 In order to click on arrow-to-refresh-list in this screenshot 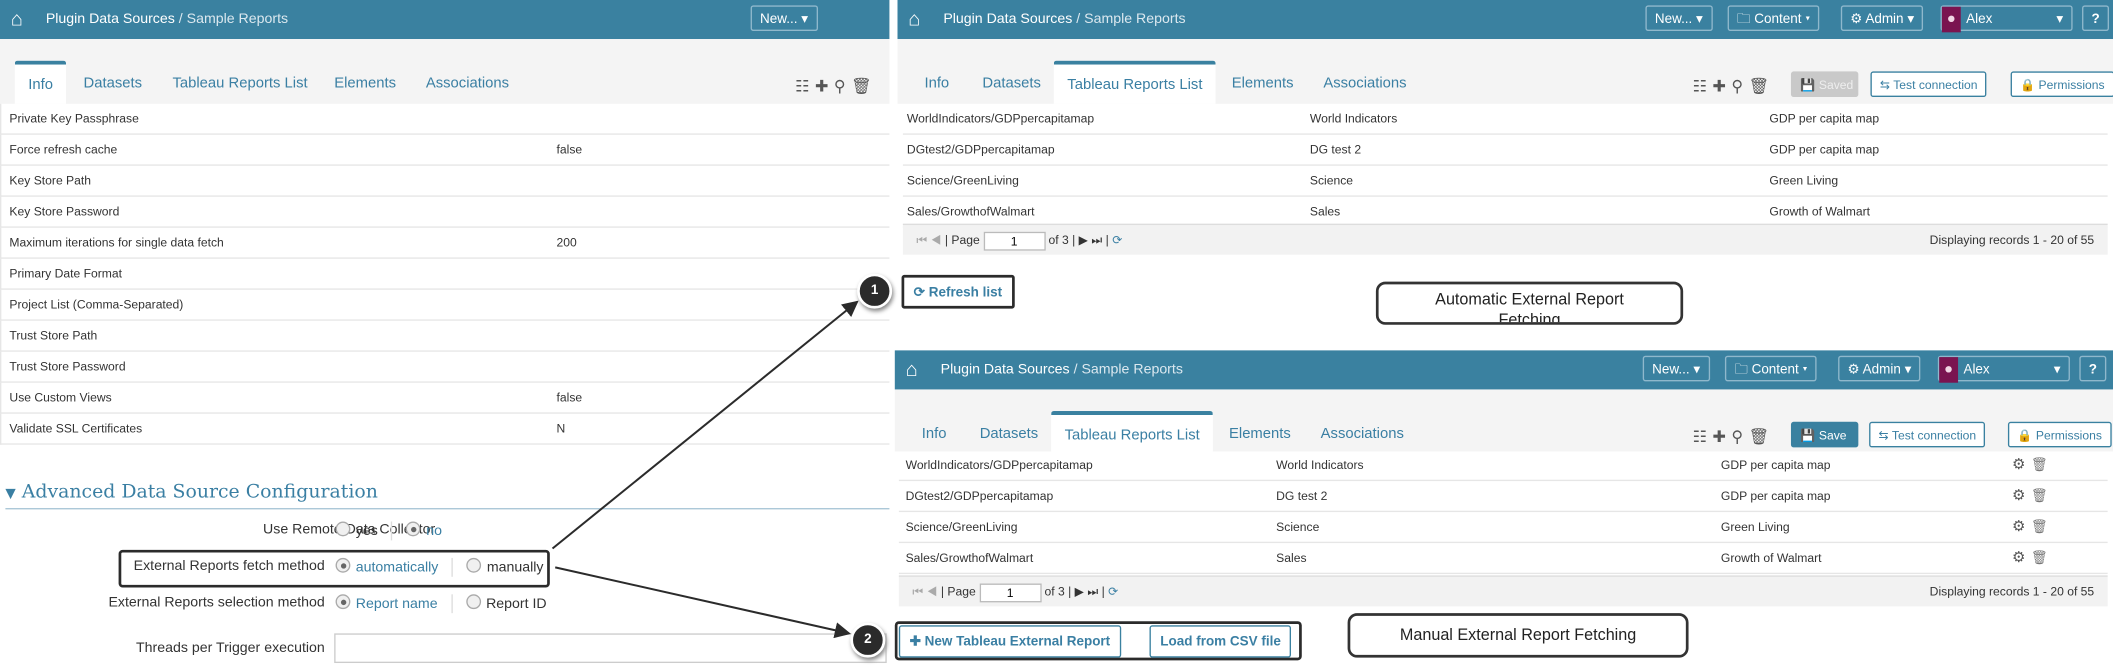, I will do `click(705, 425)`.